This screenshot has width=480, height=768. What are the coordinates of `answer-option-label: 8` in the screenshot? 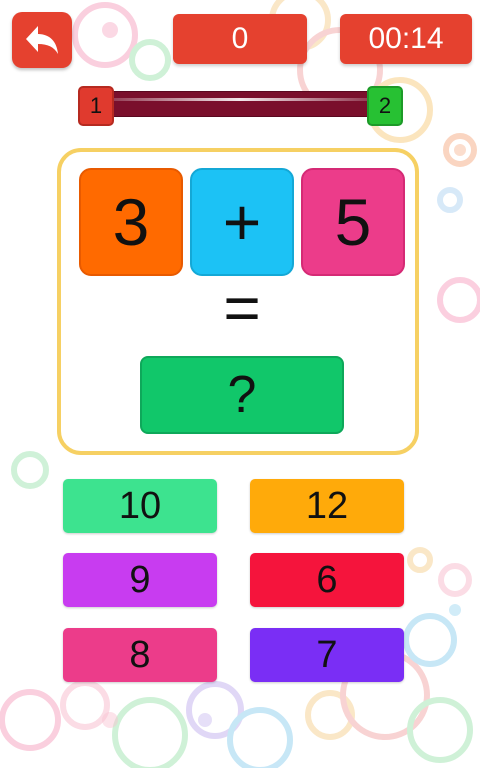 It's located at (140, 654).